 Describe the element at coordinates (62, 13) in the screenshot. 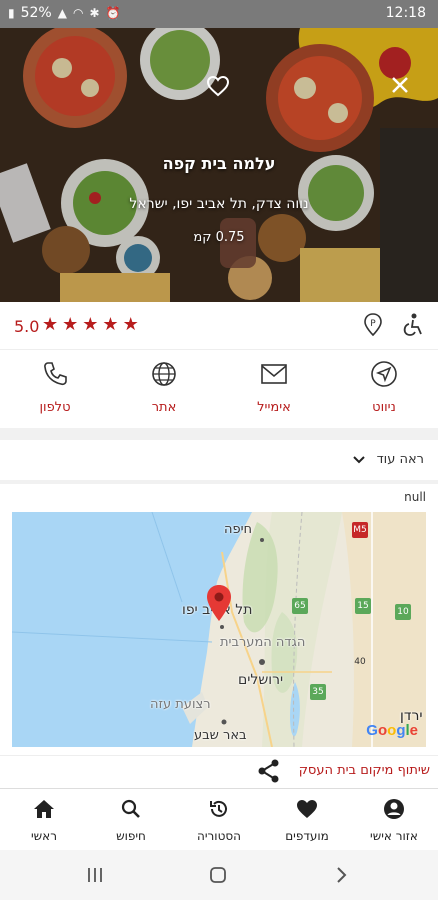

I see `signal-icon: ▲` at that location.